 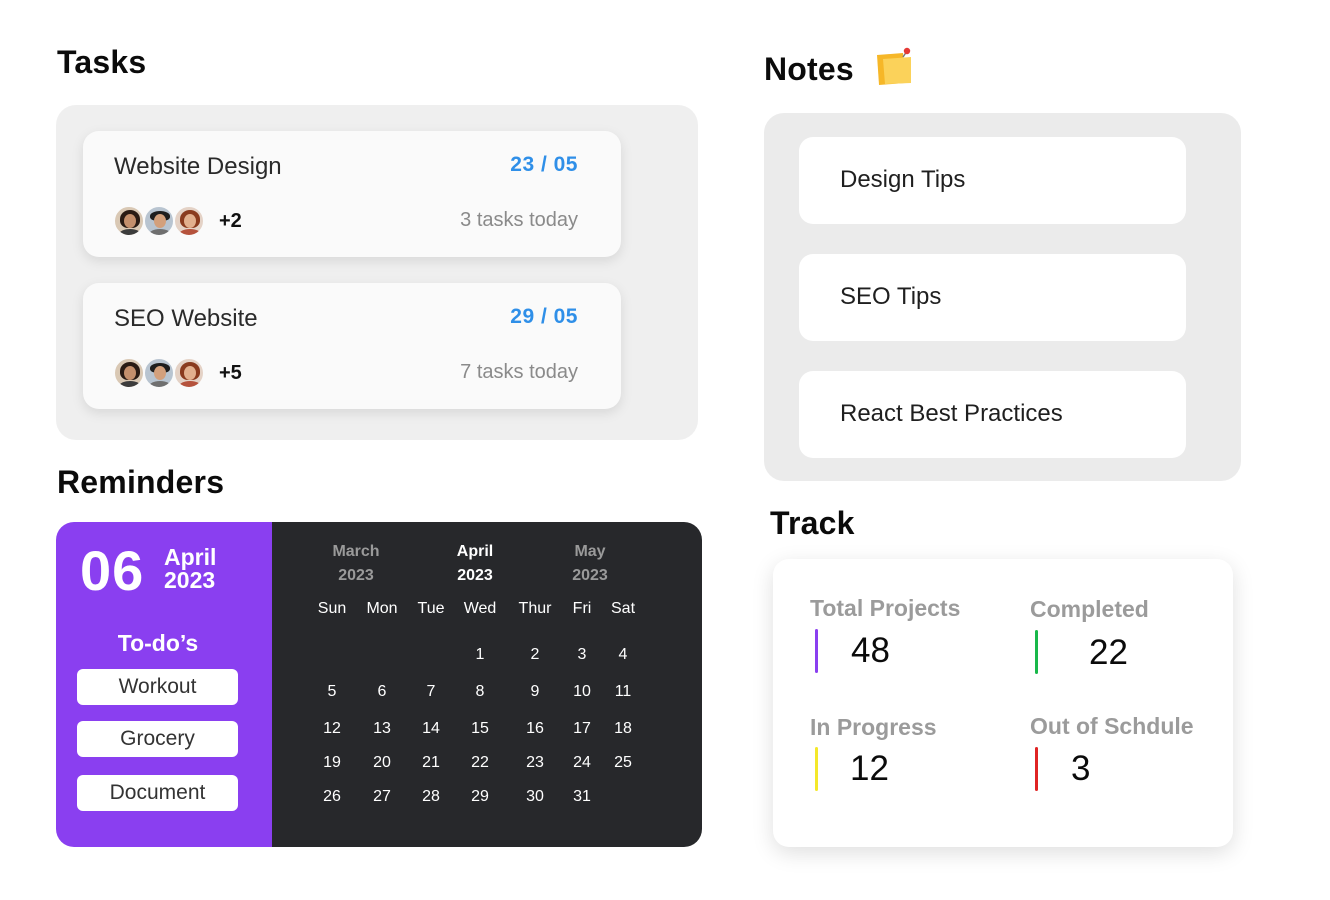 What do you see at coordinates (431, 608) in the screenshot?
I see `weekday-label: Tue` at bounding box center [431, 608].